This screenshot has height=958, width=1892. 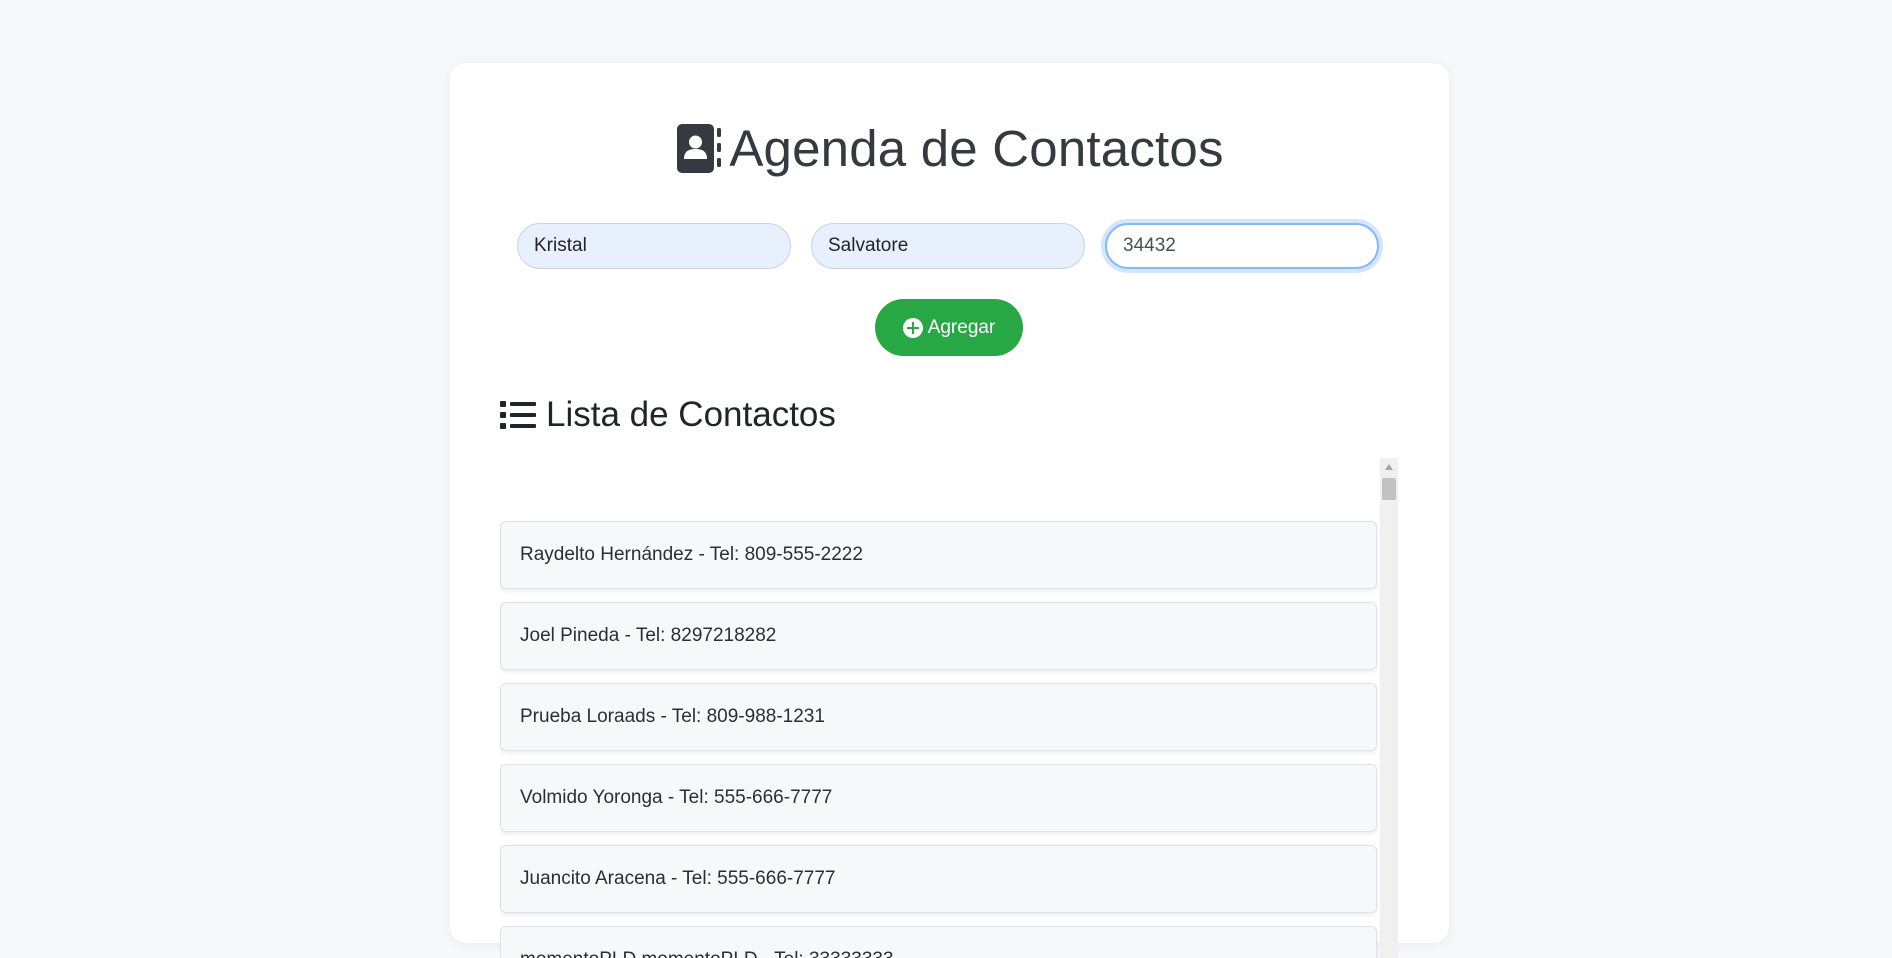 What do you see at coordinates (1389, 708) in the screenshot?
I see `list-scrollbar` at bounding box center [1389, 708].